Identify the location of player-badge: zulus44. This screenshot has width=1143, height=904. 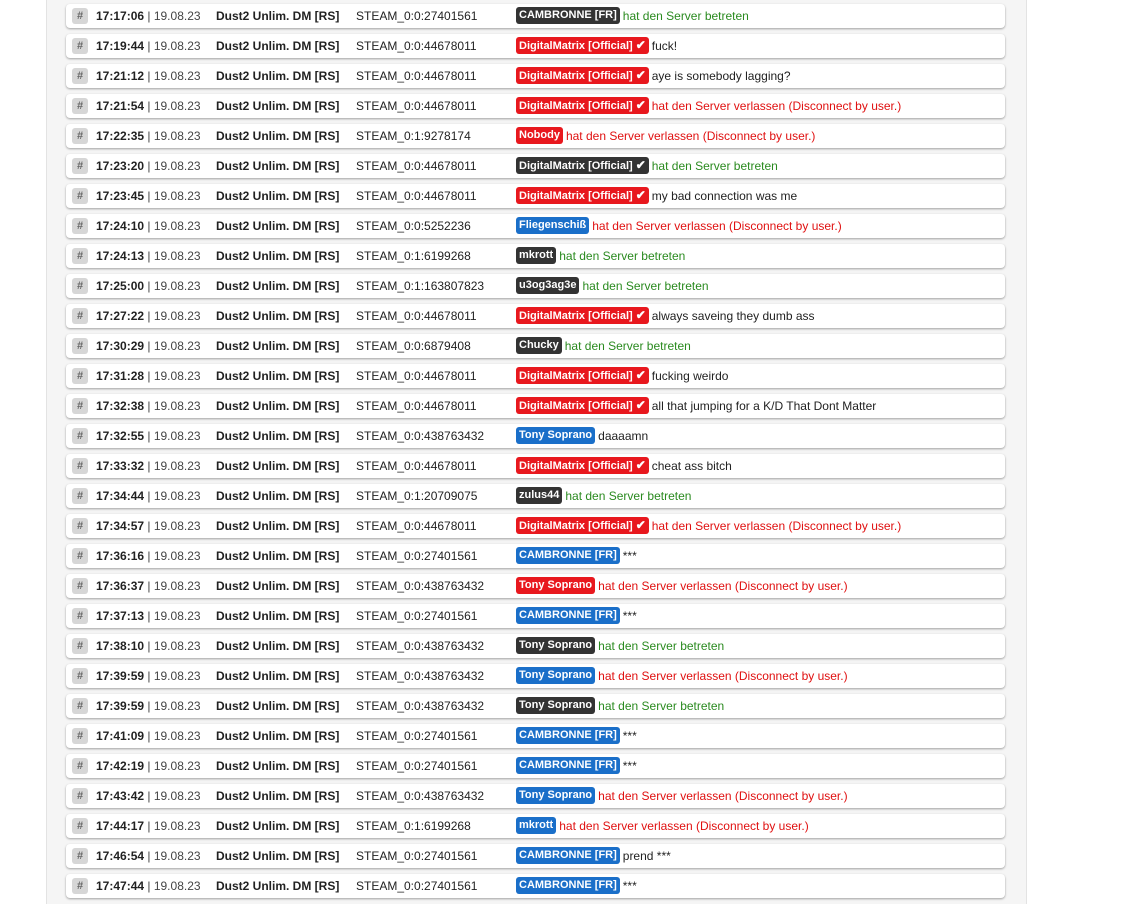
(539, 496).